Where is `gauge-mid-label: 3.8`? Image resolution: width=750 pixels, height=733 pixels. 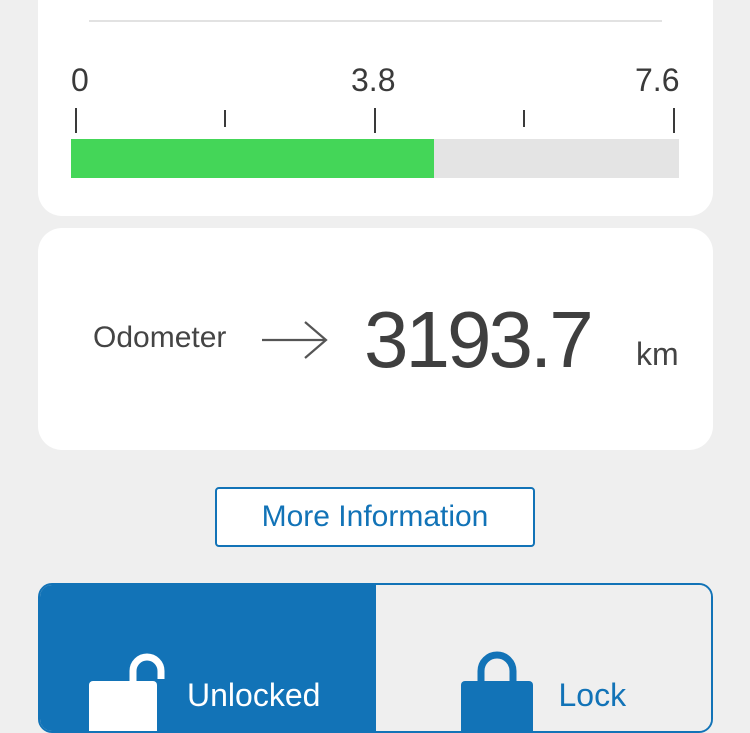 gauge-mid-label: 3.8 is located at coordinates (373, 80).